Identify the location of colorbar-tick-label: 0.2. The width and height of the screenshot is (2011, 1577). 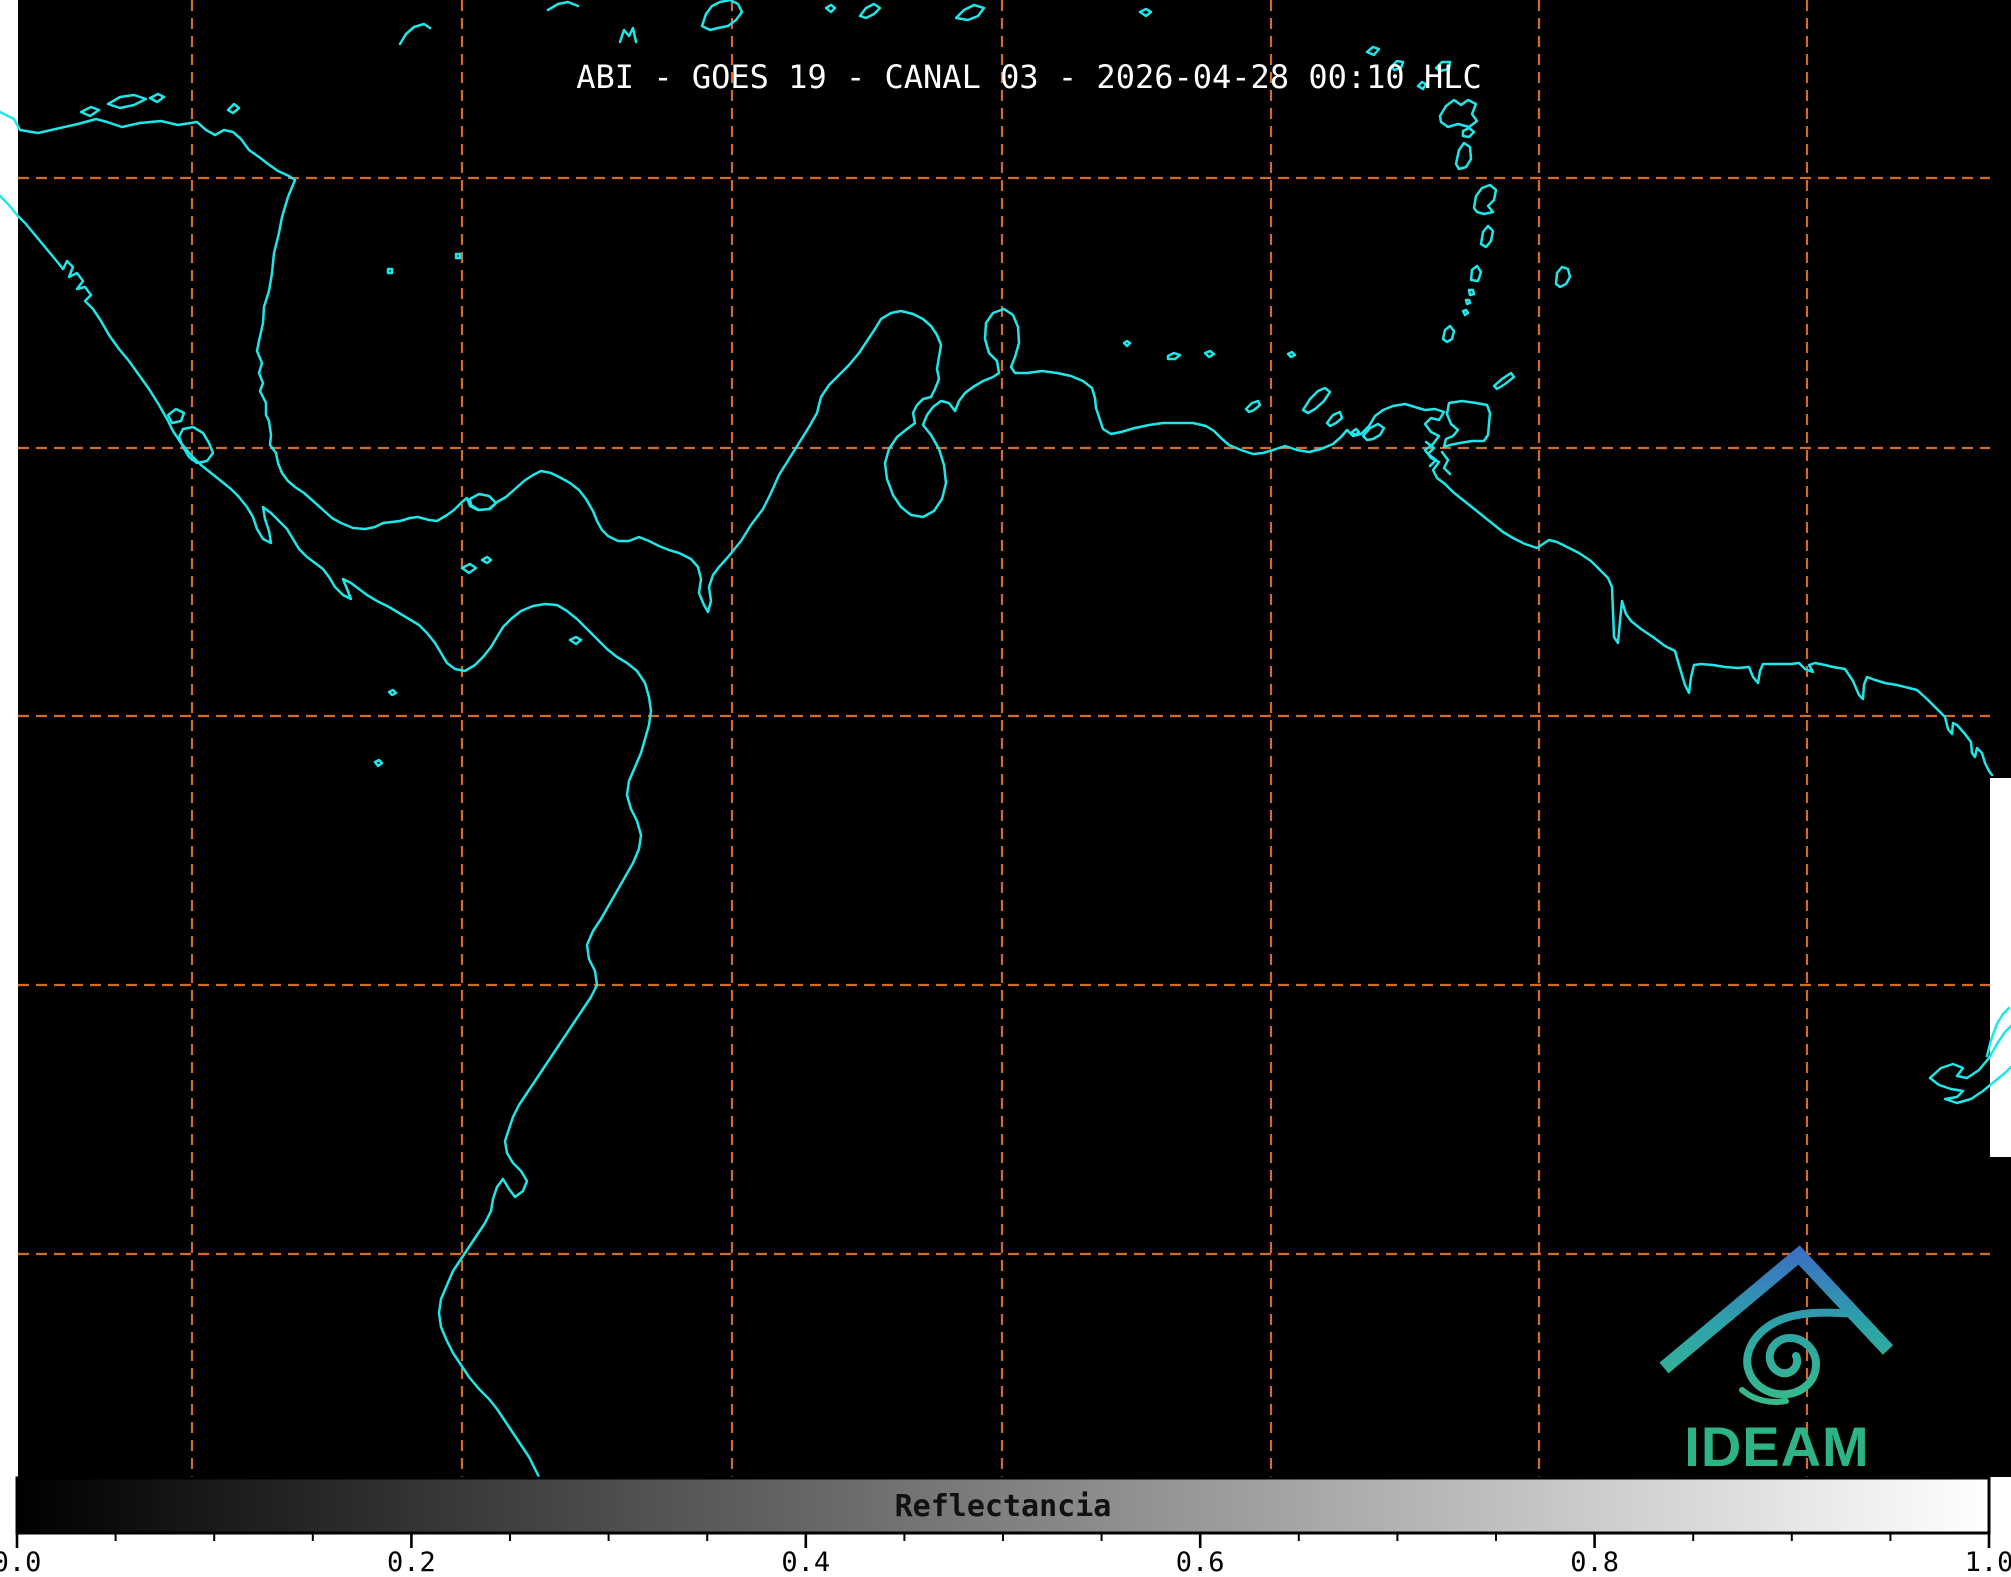
(411, 1562).